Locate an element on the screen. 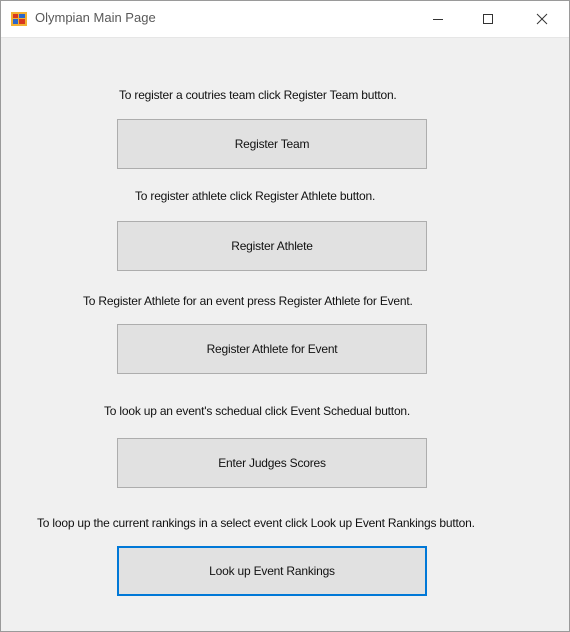 Image resolution: width=570 pixels, height=632 pixels. close-button is located at coordinates (542, 19).